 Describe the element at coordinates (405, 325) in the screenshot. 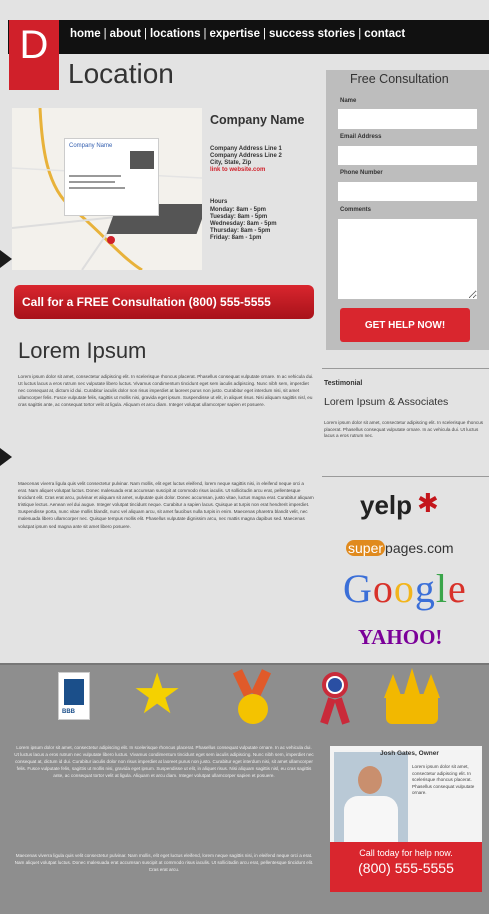

I see `get-help-button: GET HELP NOW!` at that location.